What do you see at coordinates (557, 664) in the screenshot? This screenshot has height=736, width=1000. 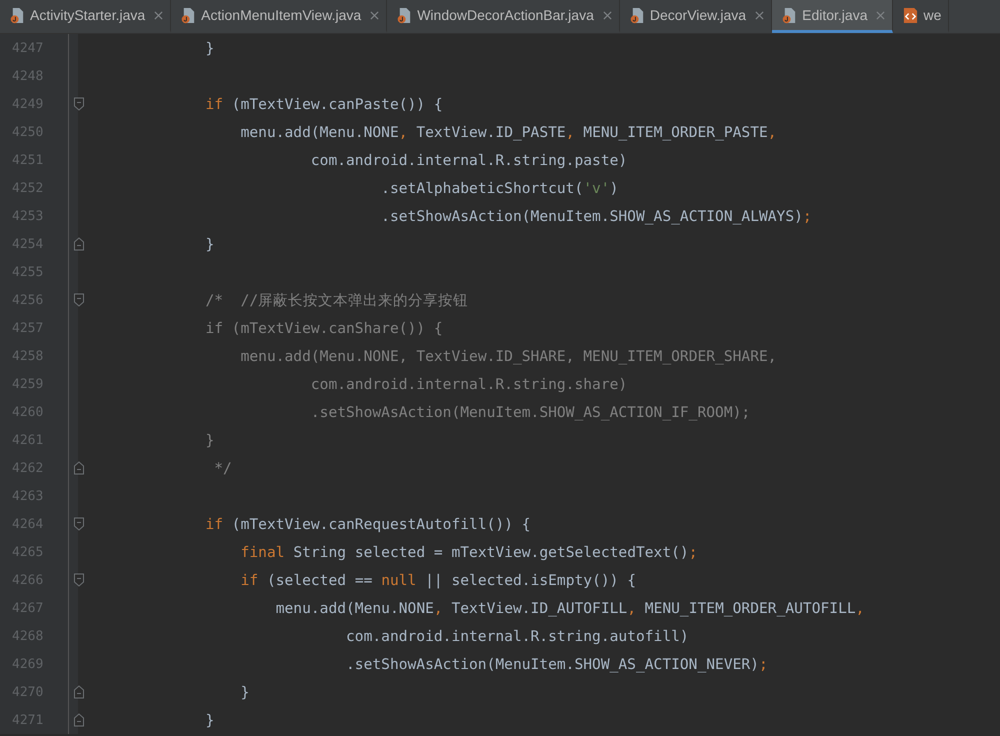 I see `code-line: .setShowAsAction(MenuItem.SHOW_AS_ACTION_NEVER);` at bounding box center [557, 664].